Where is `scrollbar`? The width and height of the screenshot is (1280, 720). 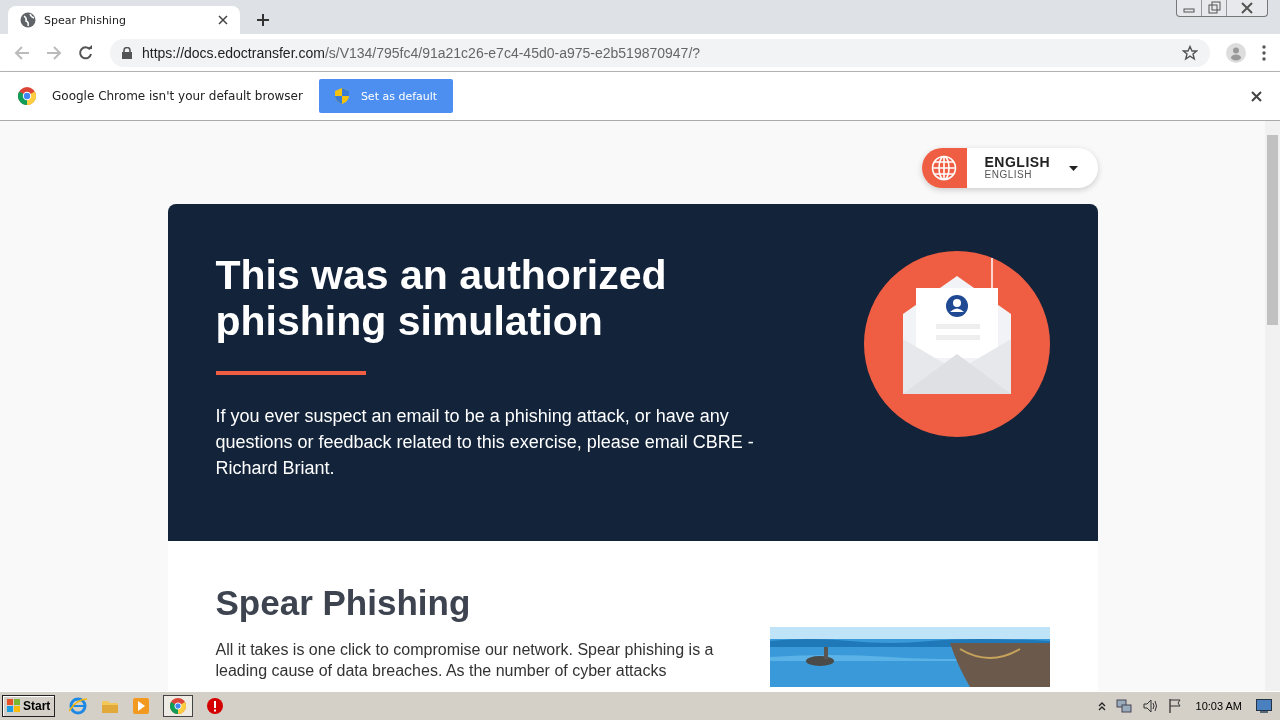
scrollbar is located at coordinates (1272, 406).